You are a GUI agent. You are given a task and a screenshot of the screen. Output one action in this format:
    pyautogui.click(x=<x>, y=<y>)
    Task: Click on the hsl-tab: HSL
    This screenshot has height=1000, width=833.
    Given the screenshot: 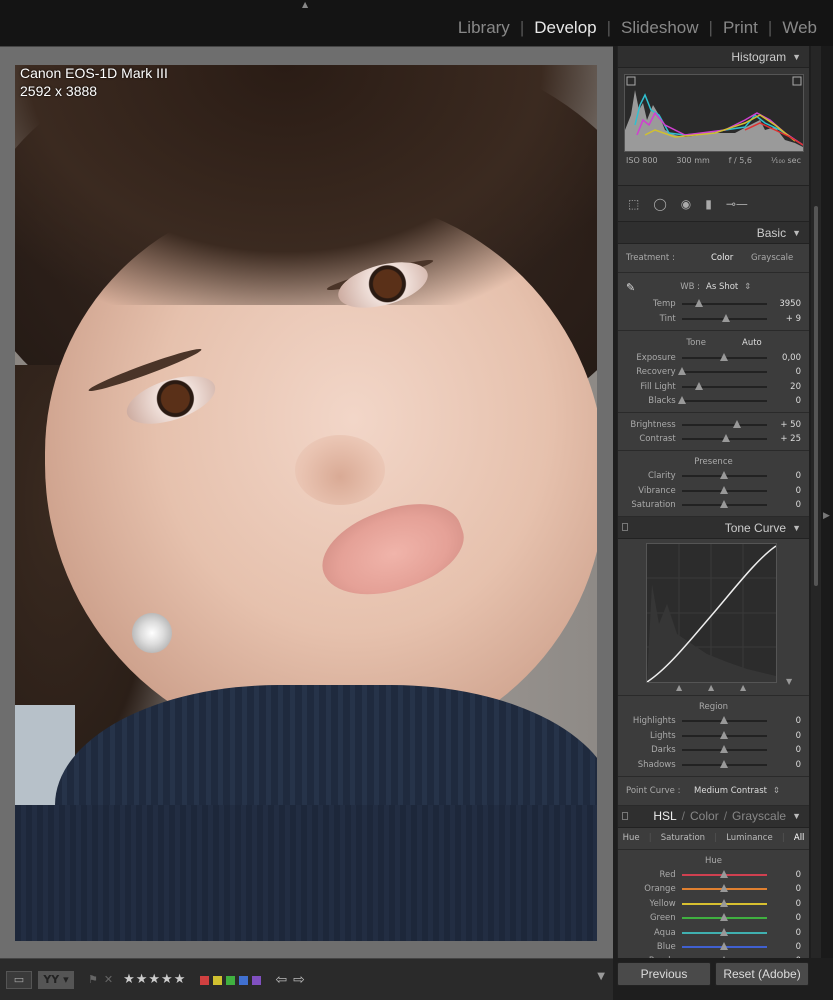 What is the action you would take?
    pyautogui.click(x=664, y=816)
    